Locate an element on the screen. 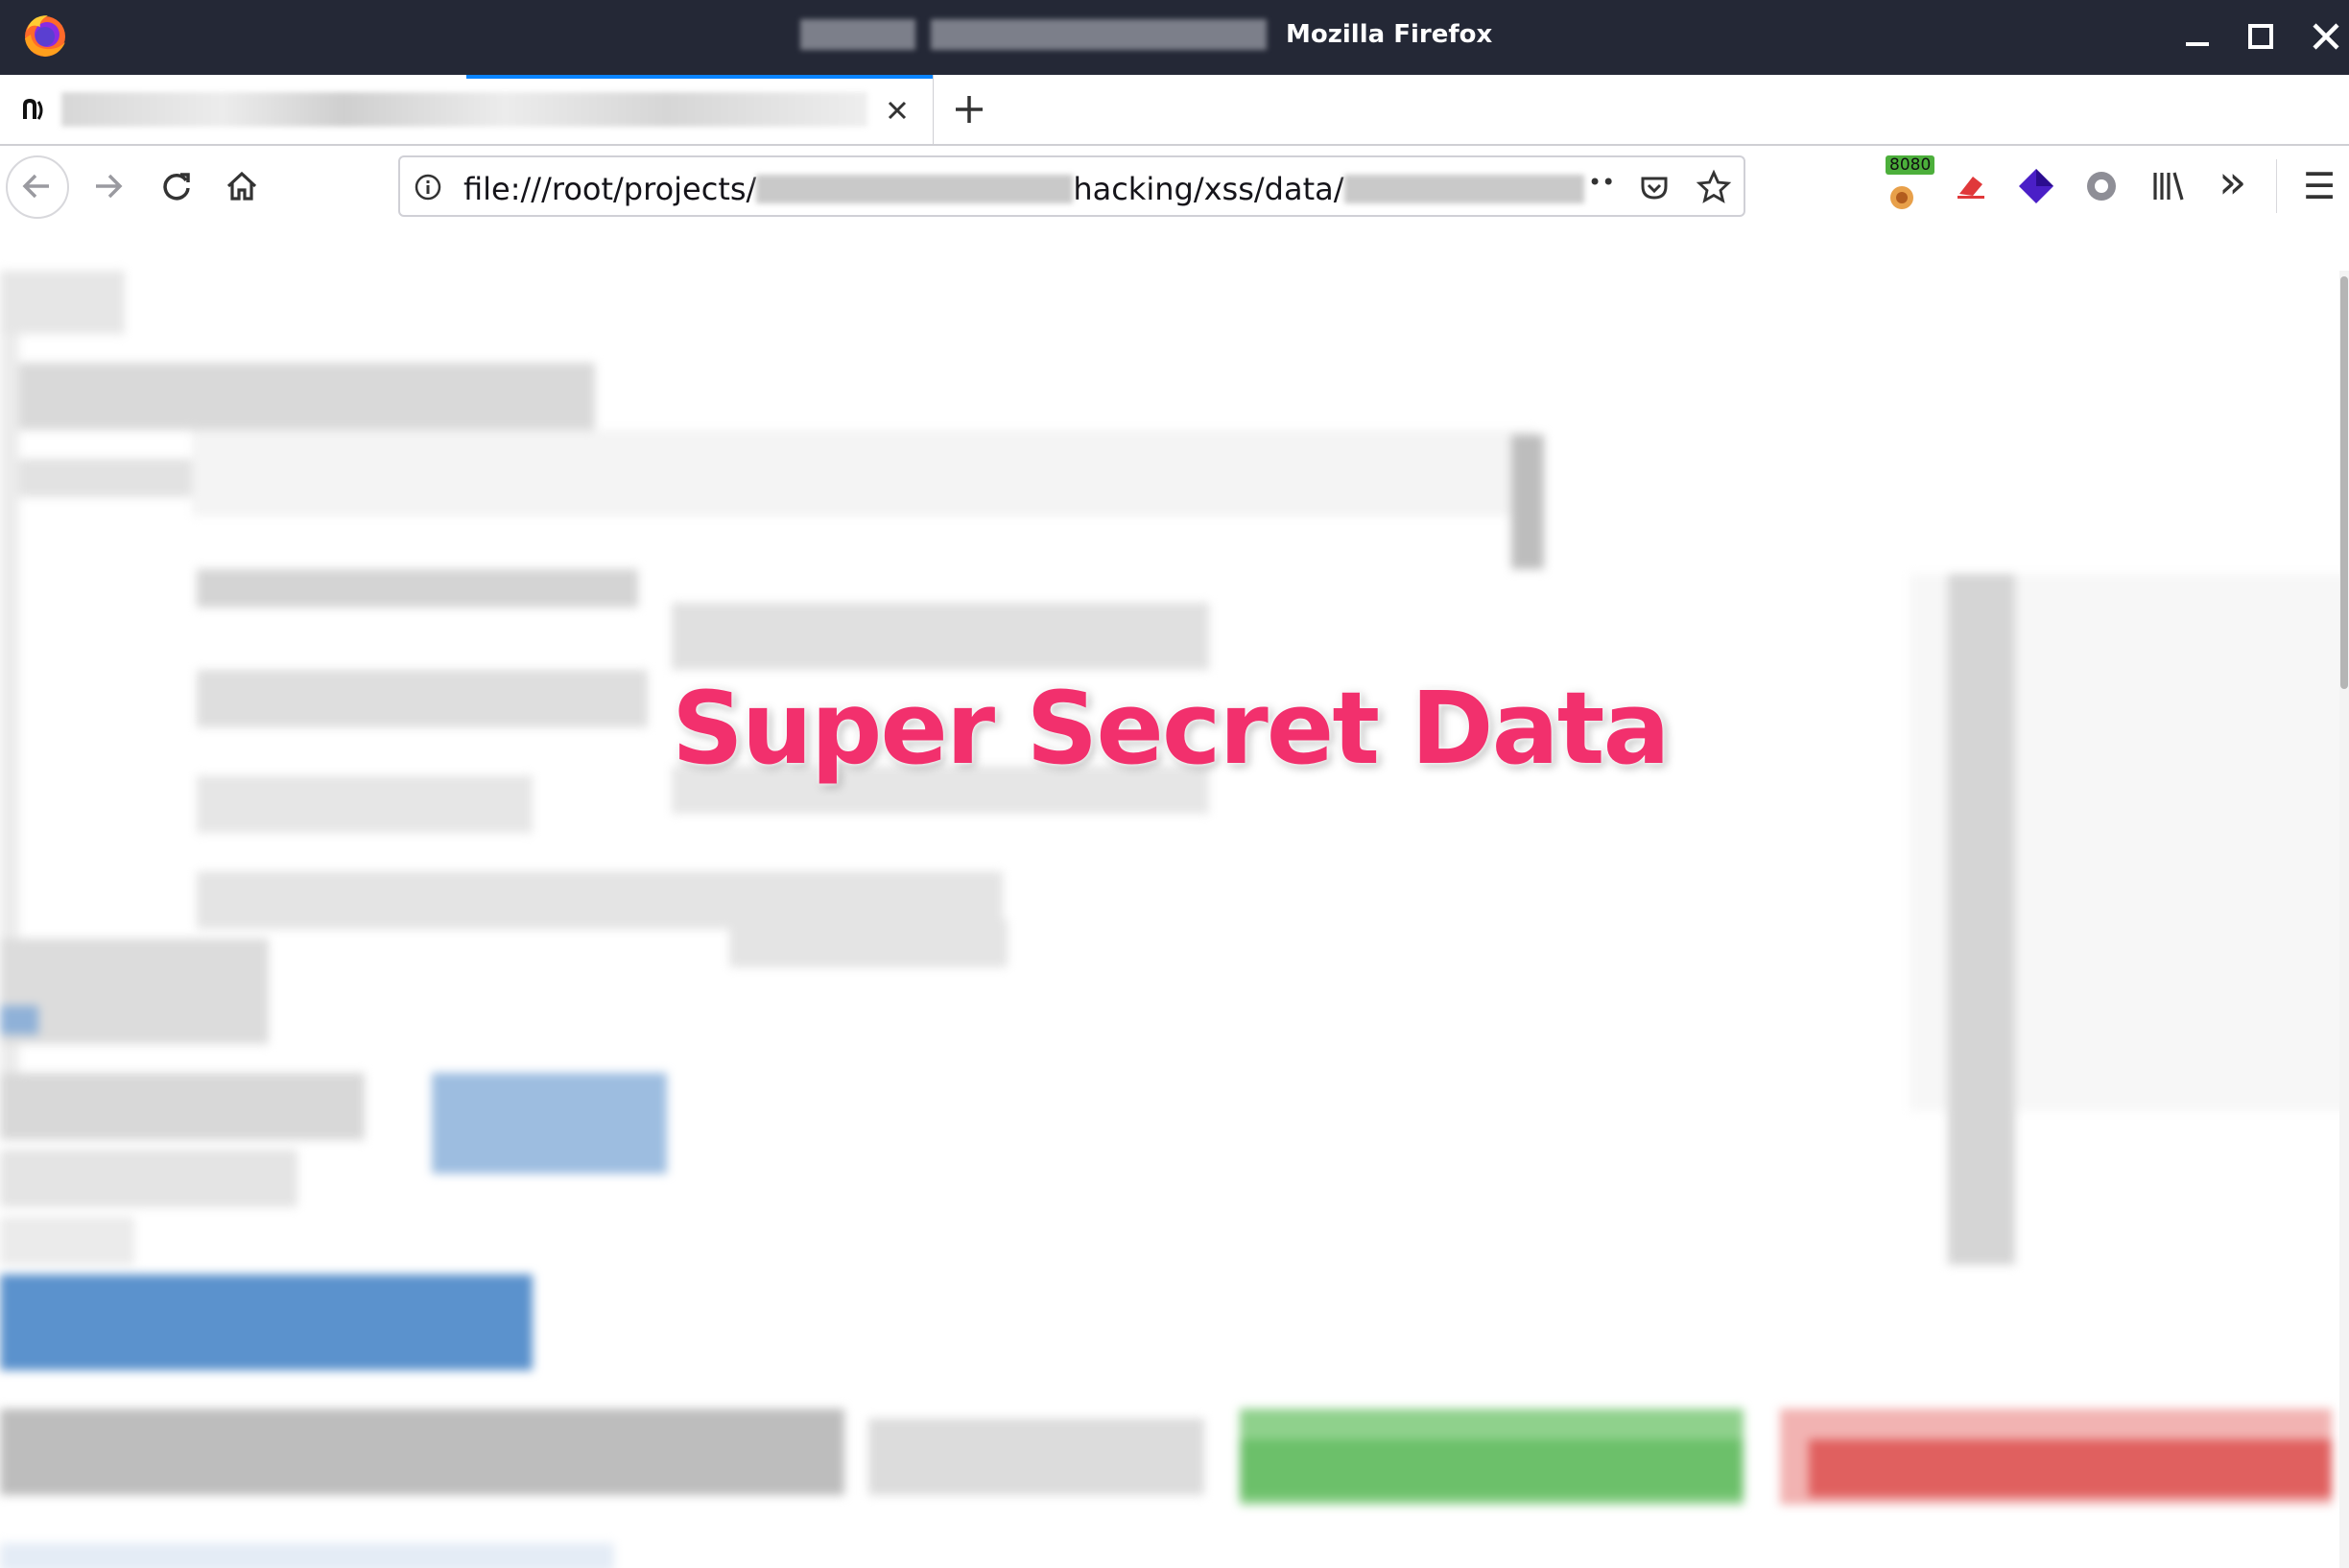  title-bar: Mozilla Firefox is located at coordinates (1174, 37).